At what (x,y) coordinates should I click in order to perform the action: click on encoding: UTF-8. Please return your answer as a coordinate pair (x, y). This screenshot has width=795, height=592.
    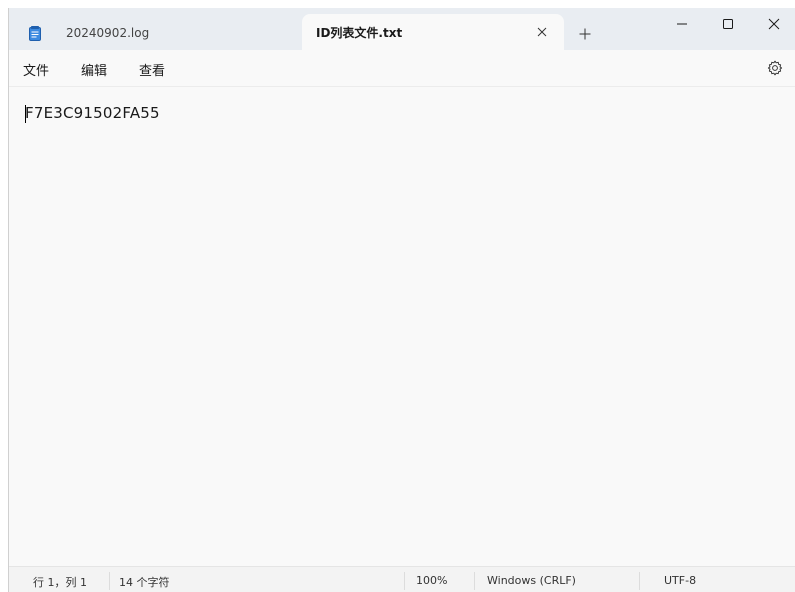
    Looking at the image, I should click on (680, 580).